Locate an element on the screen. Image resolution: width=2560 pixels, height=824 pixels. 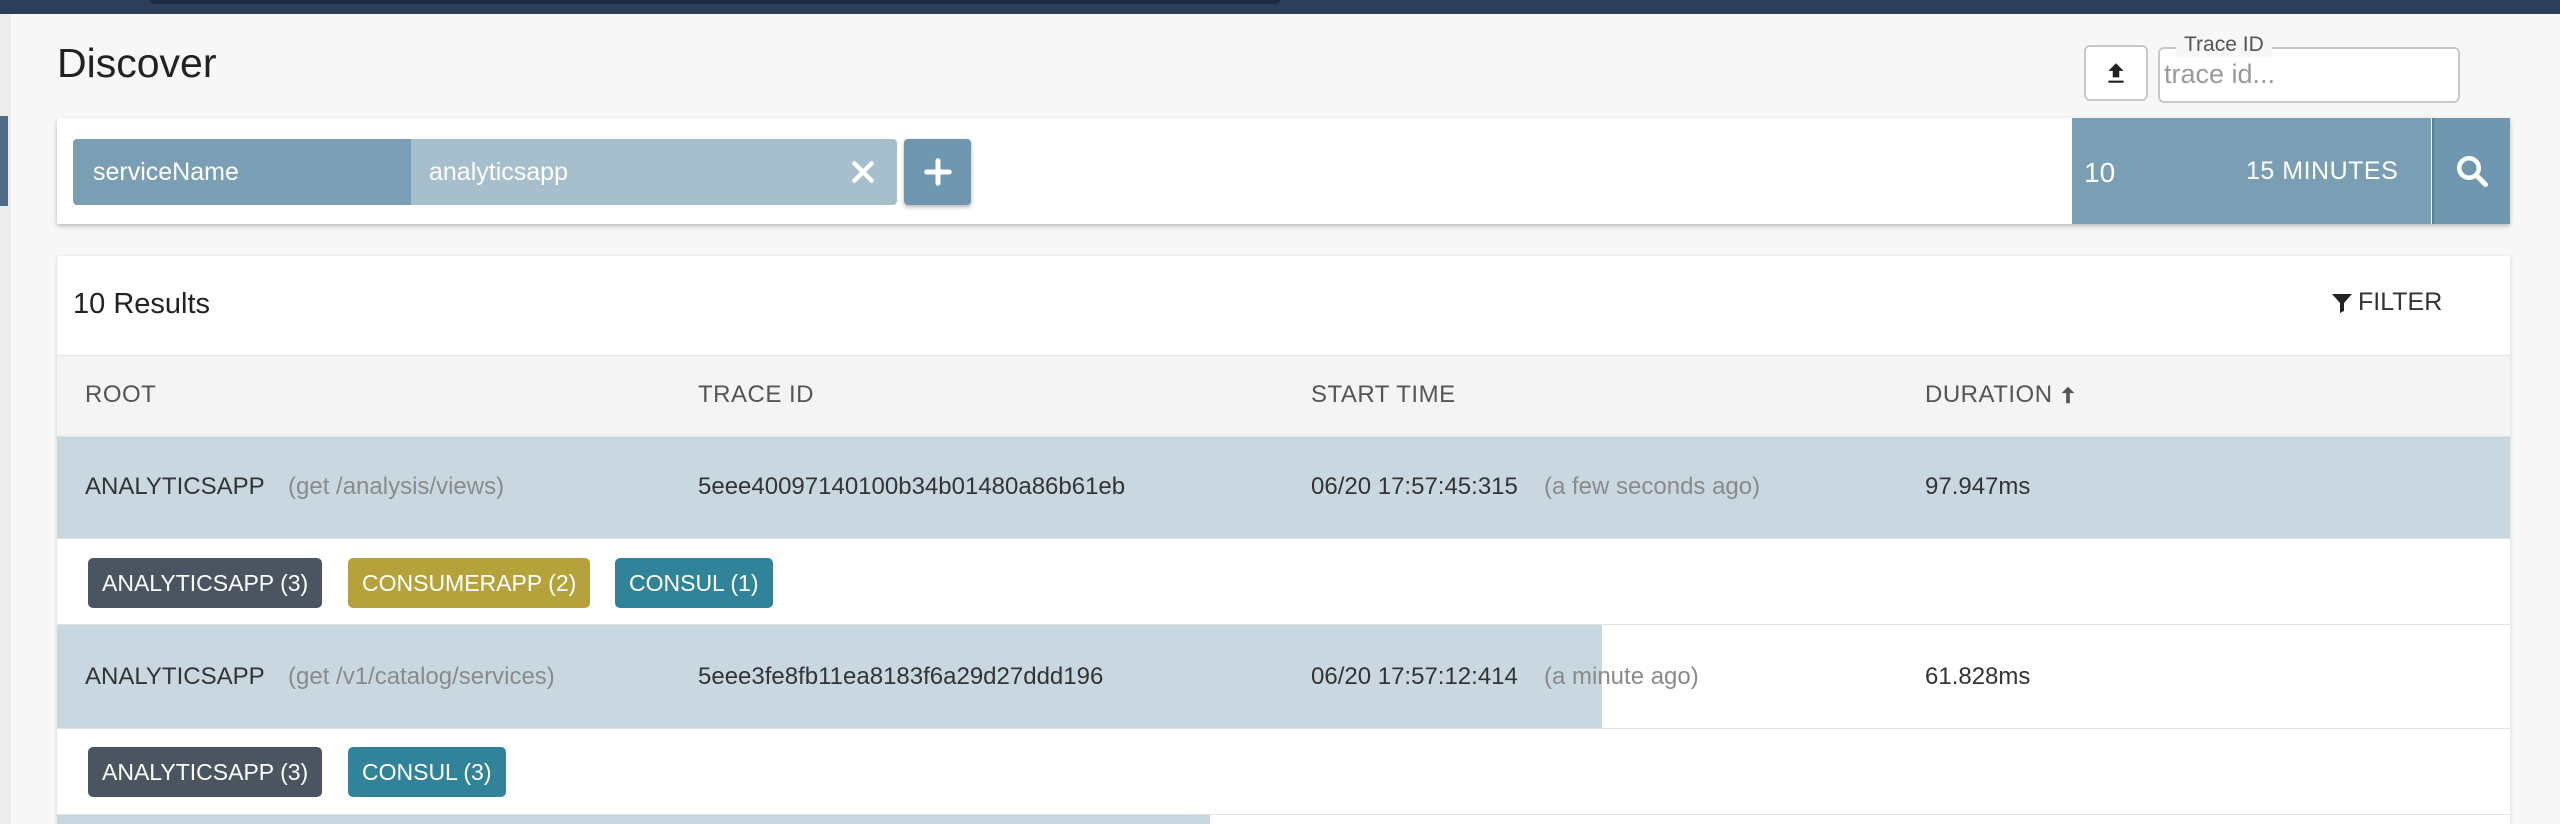
column-start-time: START TIME is located at coordinates (1383, 395).